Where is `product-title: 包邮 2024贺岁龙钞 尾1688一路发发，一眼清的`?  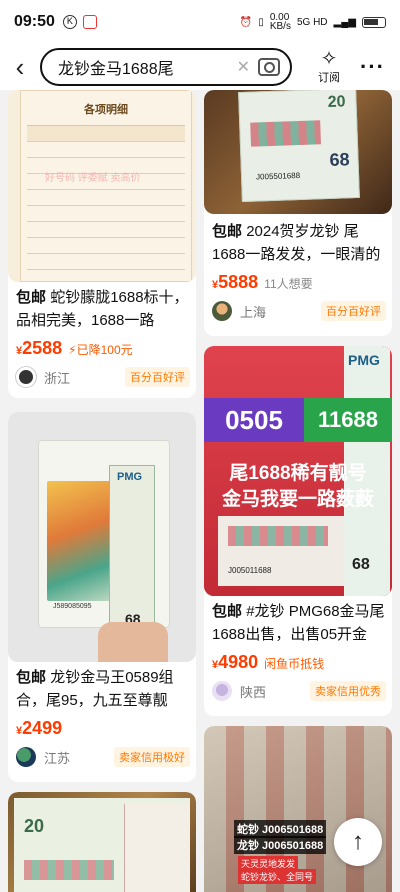 product-title: 包邮 2024贺岁龙钞 尾1688一路发发，一眼清的 is located at coordinates (299, 243).